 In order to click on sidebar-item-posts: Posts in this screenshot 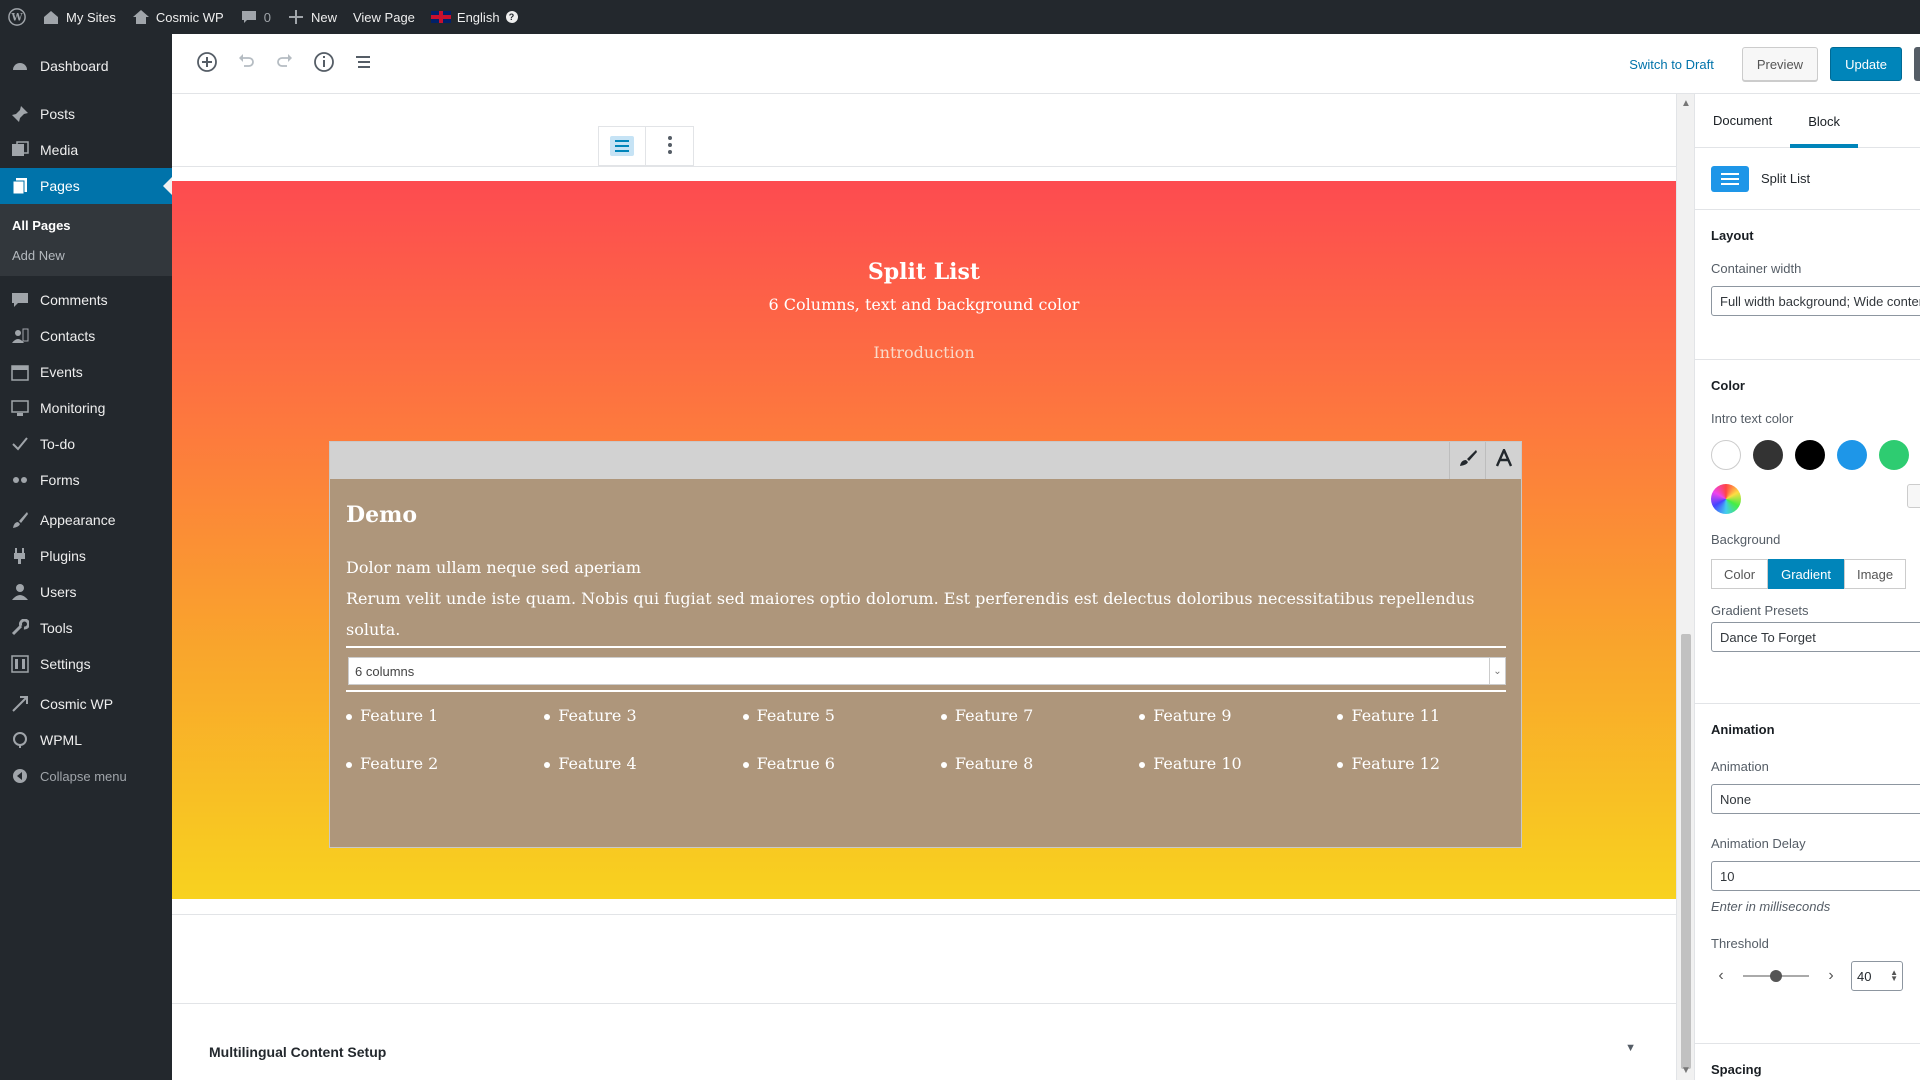, I will do `click(86, 114)`.